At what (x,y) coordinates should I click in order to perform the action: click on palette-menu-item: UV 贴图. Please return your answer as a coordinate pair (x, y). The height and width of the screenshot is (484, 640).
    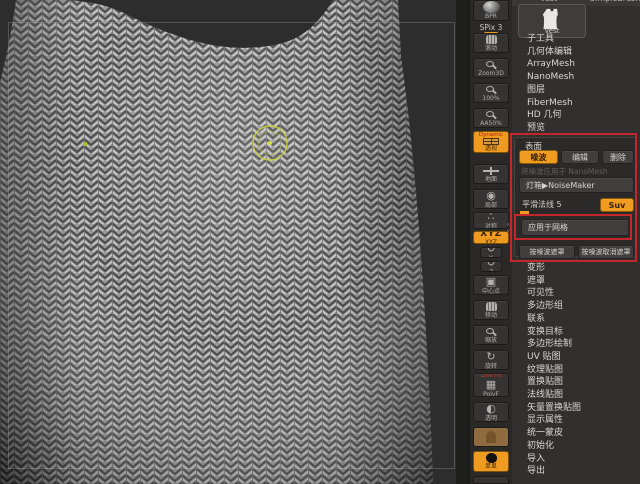
    Looking at the image, I should click on (544, 357).